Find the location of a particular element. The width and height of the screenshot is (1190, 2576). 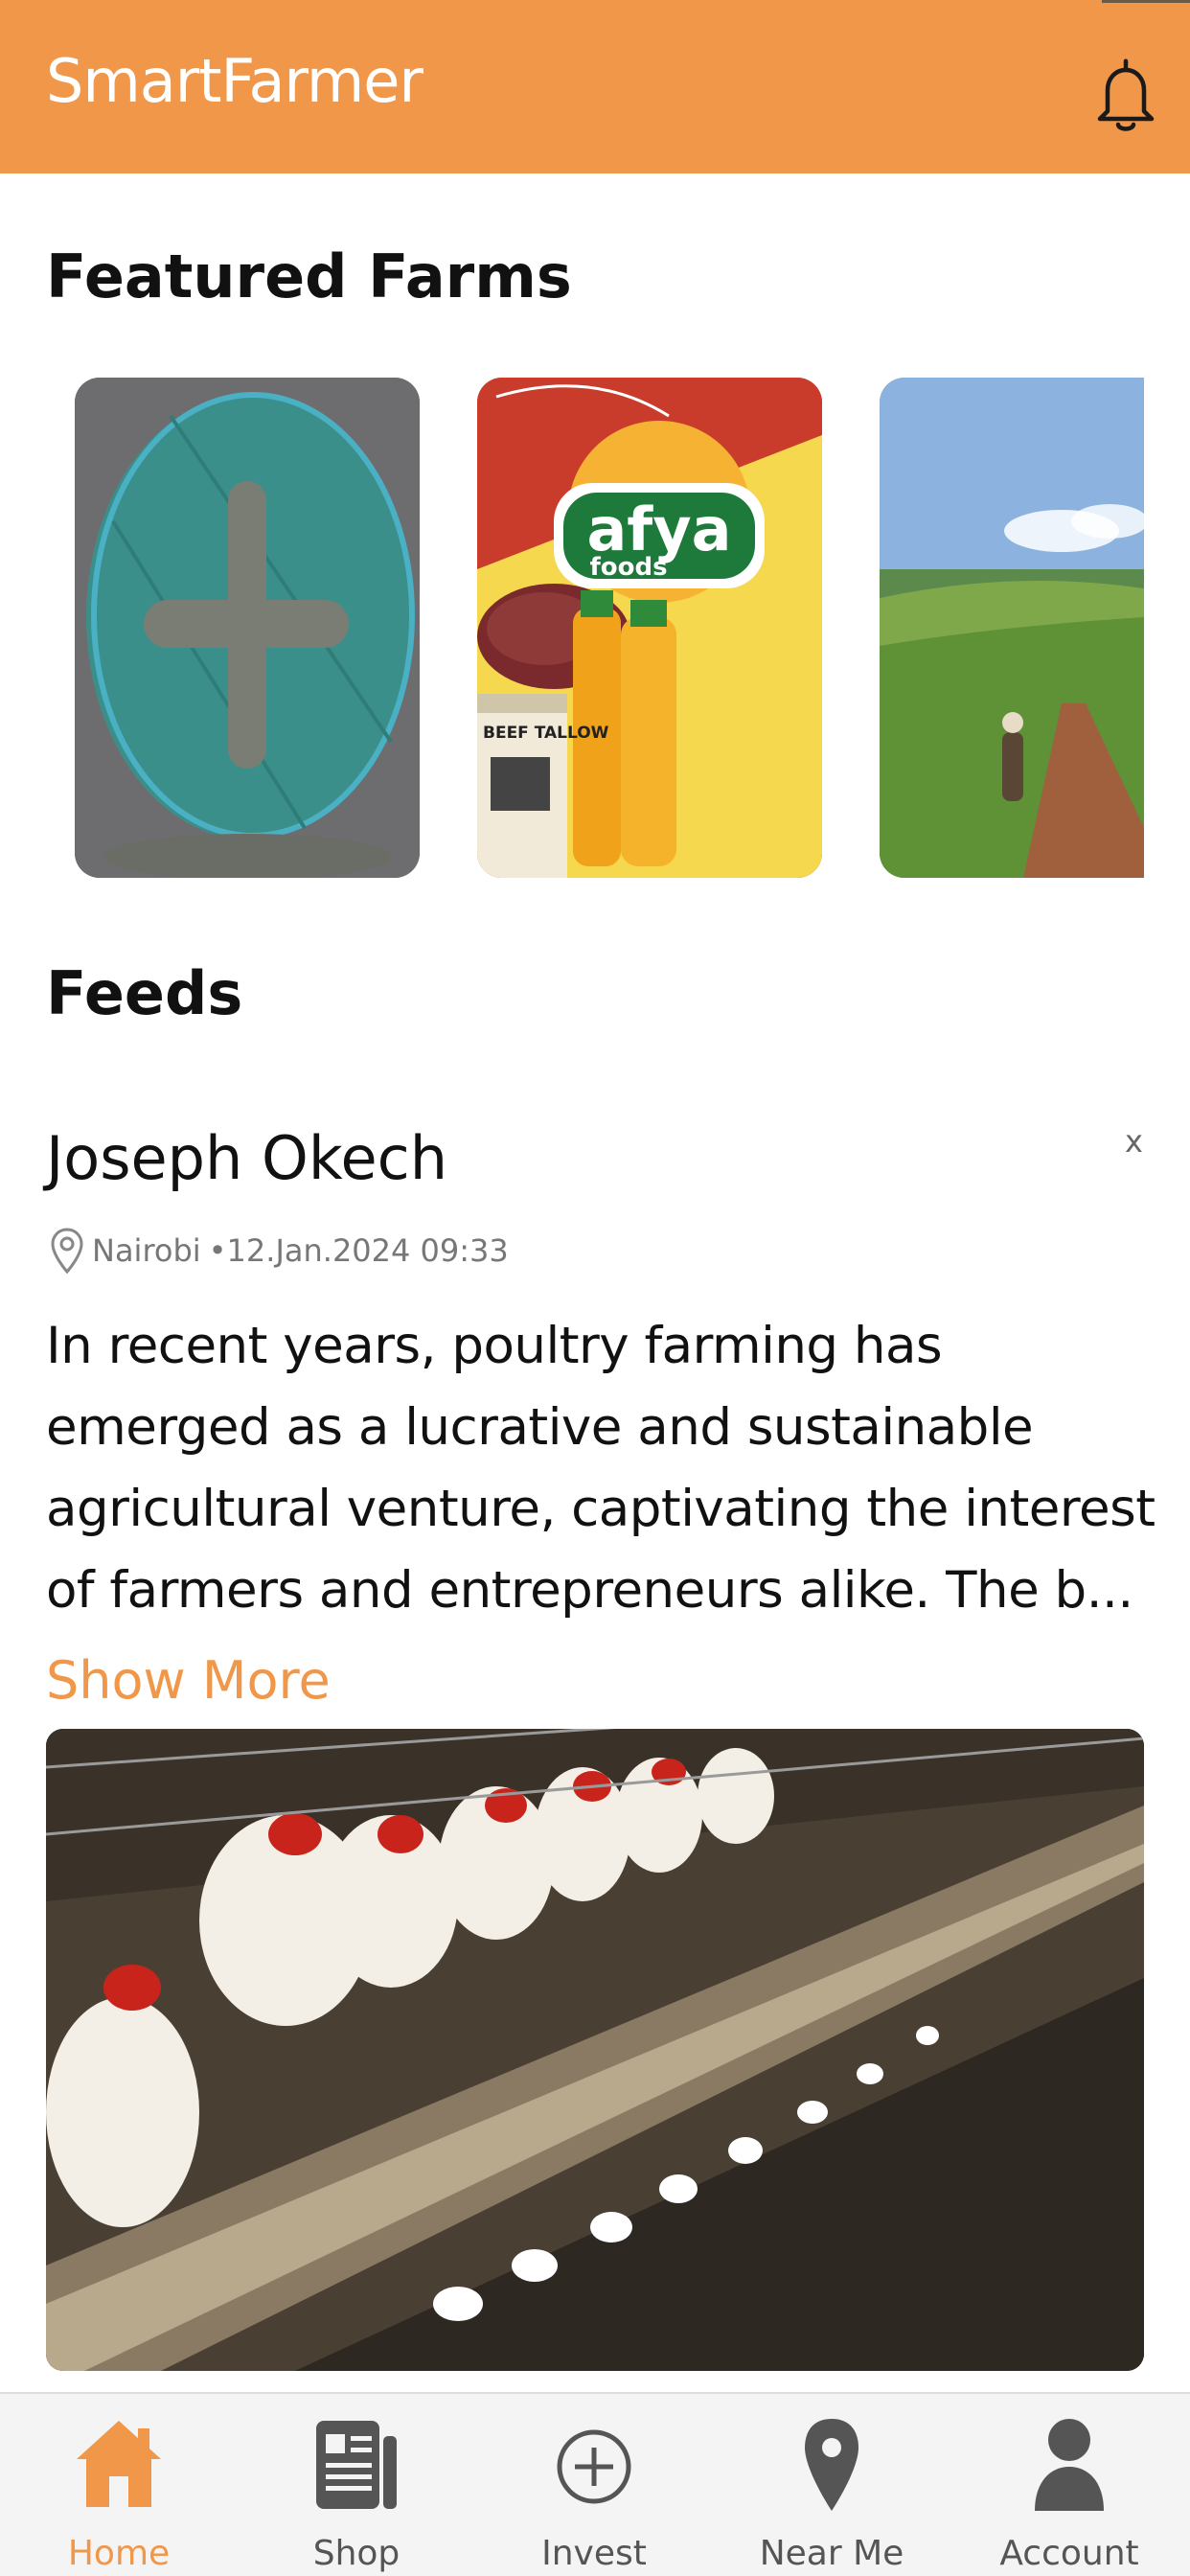

featured-farm-card-afya: afya foods BEEF TALLOW is located at coordinates (650, 628).